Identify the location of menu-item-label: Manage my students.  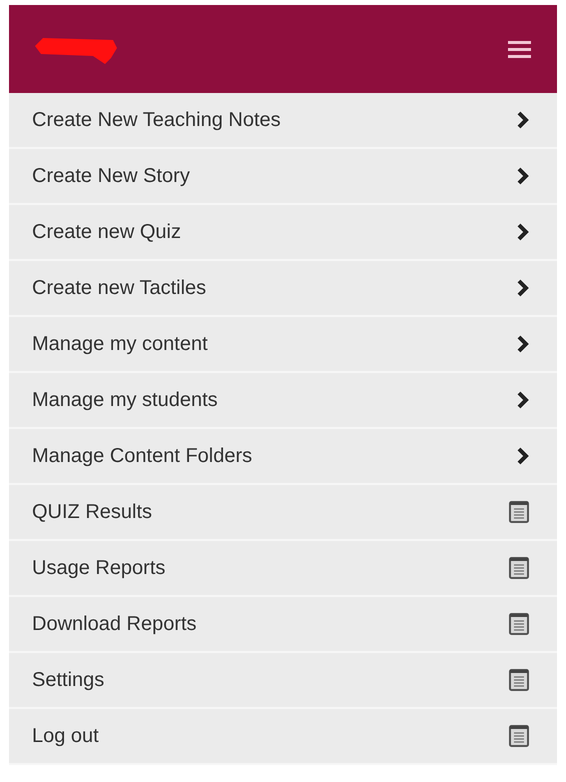
(125, 400).